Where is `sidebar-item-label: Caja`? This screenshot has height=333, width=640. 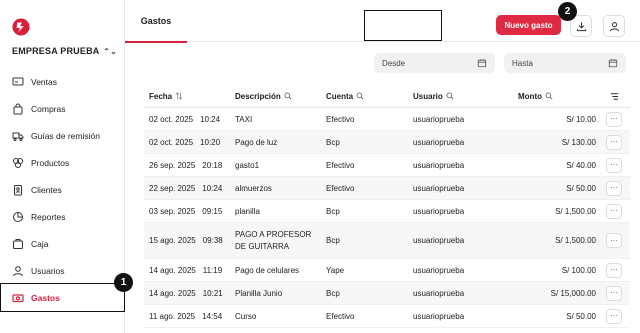 sidebar-item-label: Caja is located at coordinates (40, 243).